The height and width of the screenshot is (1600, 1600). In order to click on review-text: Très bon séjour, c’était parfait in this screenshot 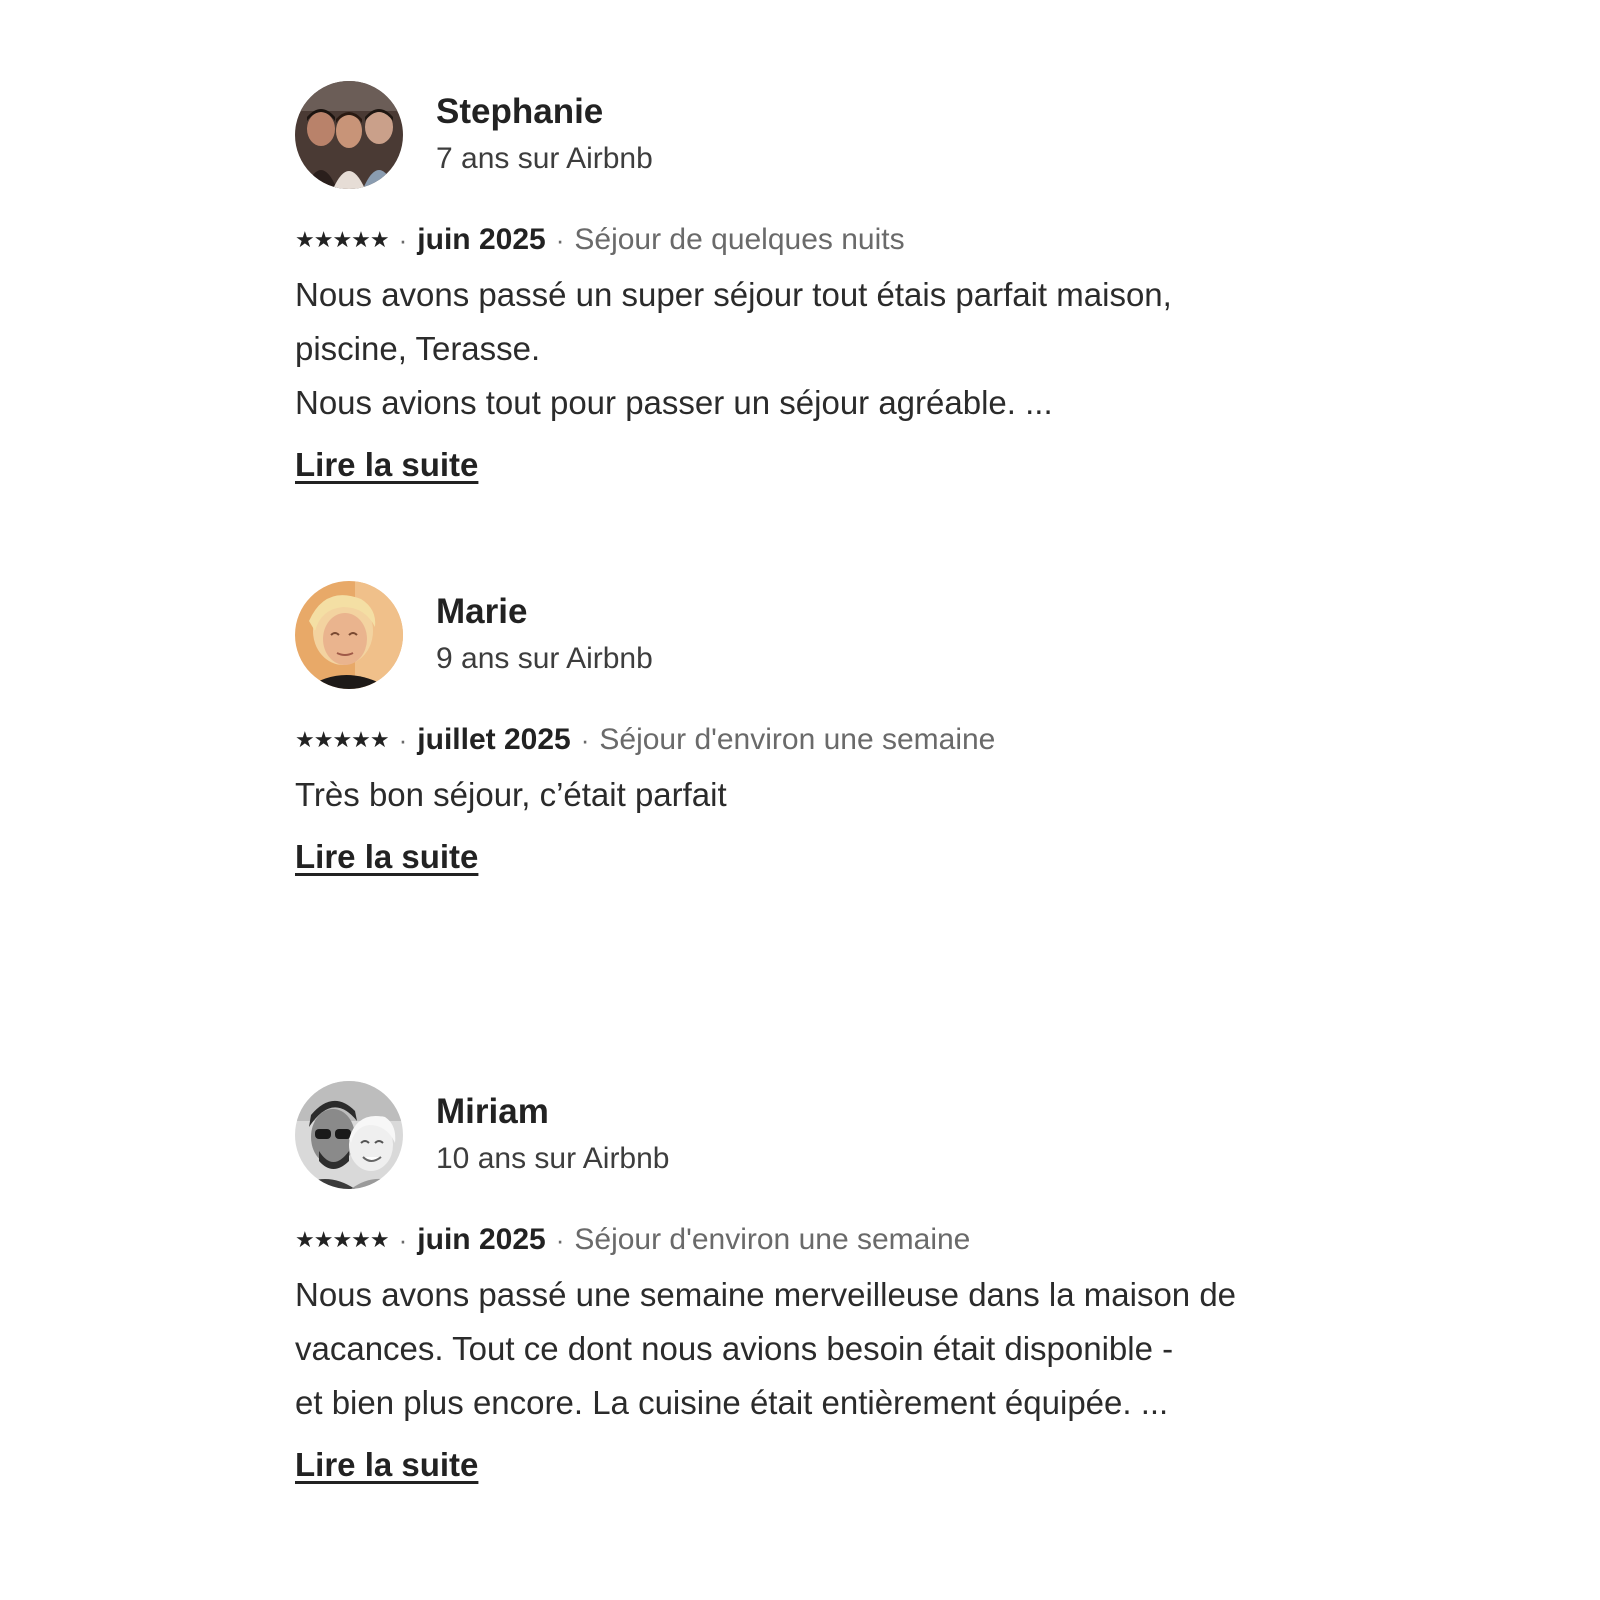, I will do `click(511, 794)`.